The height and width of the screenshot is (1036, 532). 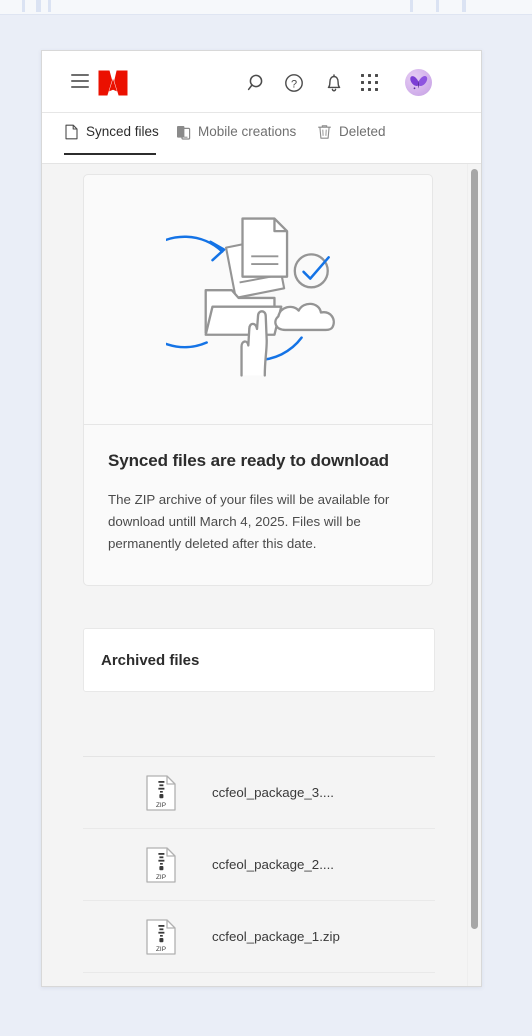 What do you see at coordinates (150, 660) in the screenshot?
I see `archived-files-title: Archived files` at bounding box center [150, 660].